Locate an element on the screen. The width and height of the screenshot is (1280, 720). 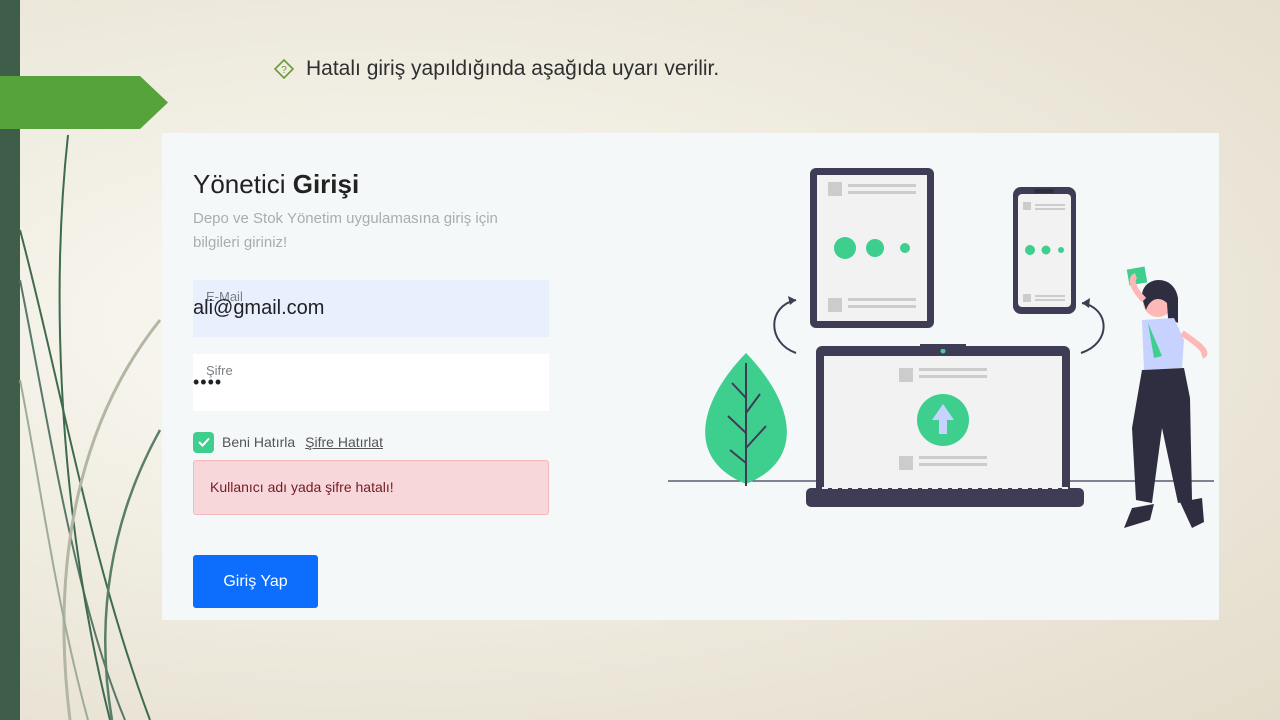
check-icon is located at coordinates (203, 442).